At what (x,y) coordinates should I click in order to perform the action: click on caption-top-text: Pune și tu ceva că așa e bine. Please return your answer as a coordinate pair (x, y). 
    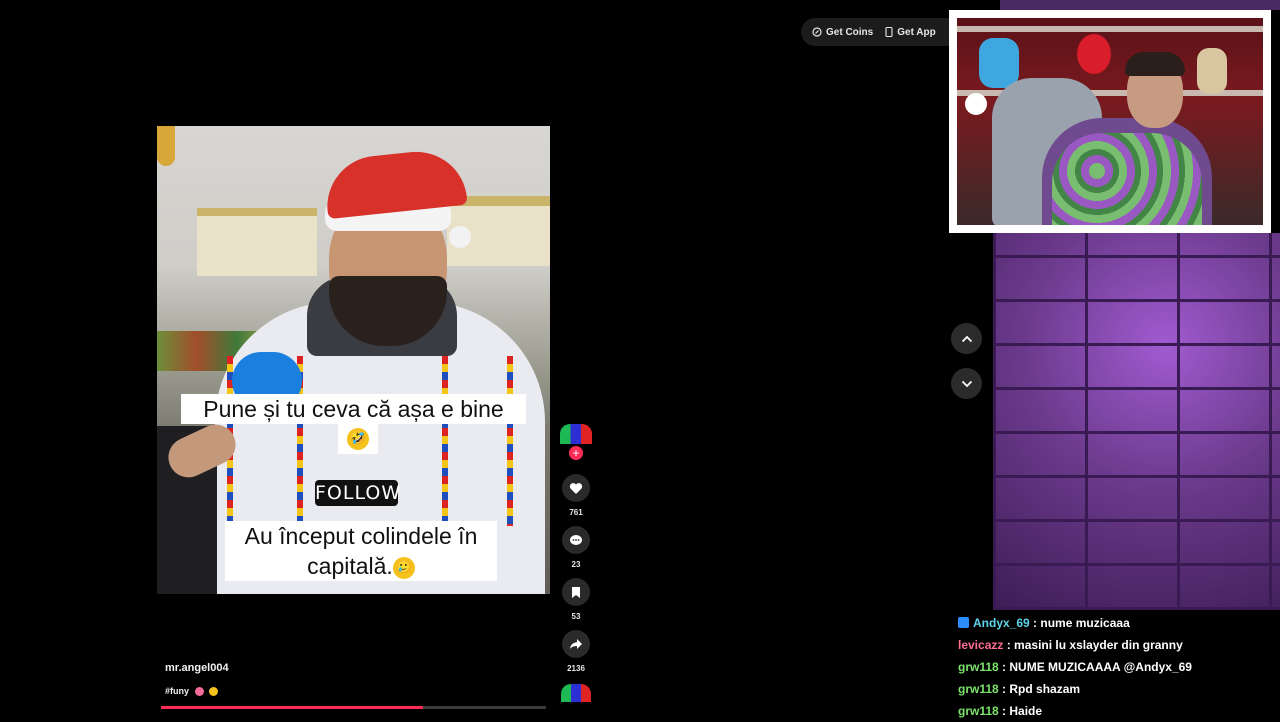
    Looking at the image, I should click on (353, 409).